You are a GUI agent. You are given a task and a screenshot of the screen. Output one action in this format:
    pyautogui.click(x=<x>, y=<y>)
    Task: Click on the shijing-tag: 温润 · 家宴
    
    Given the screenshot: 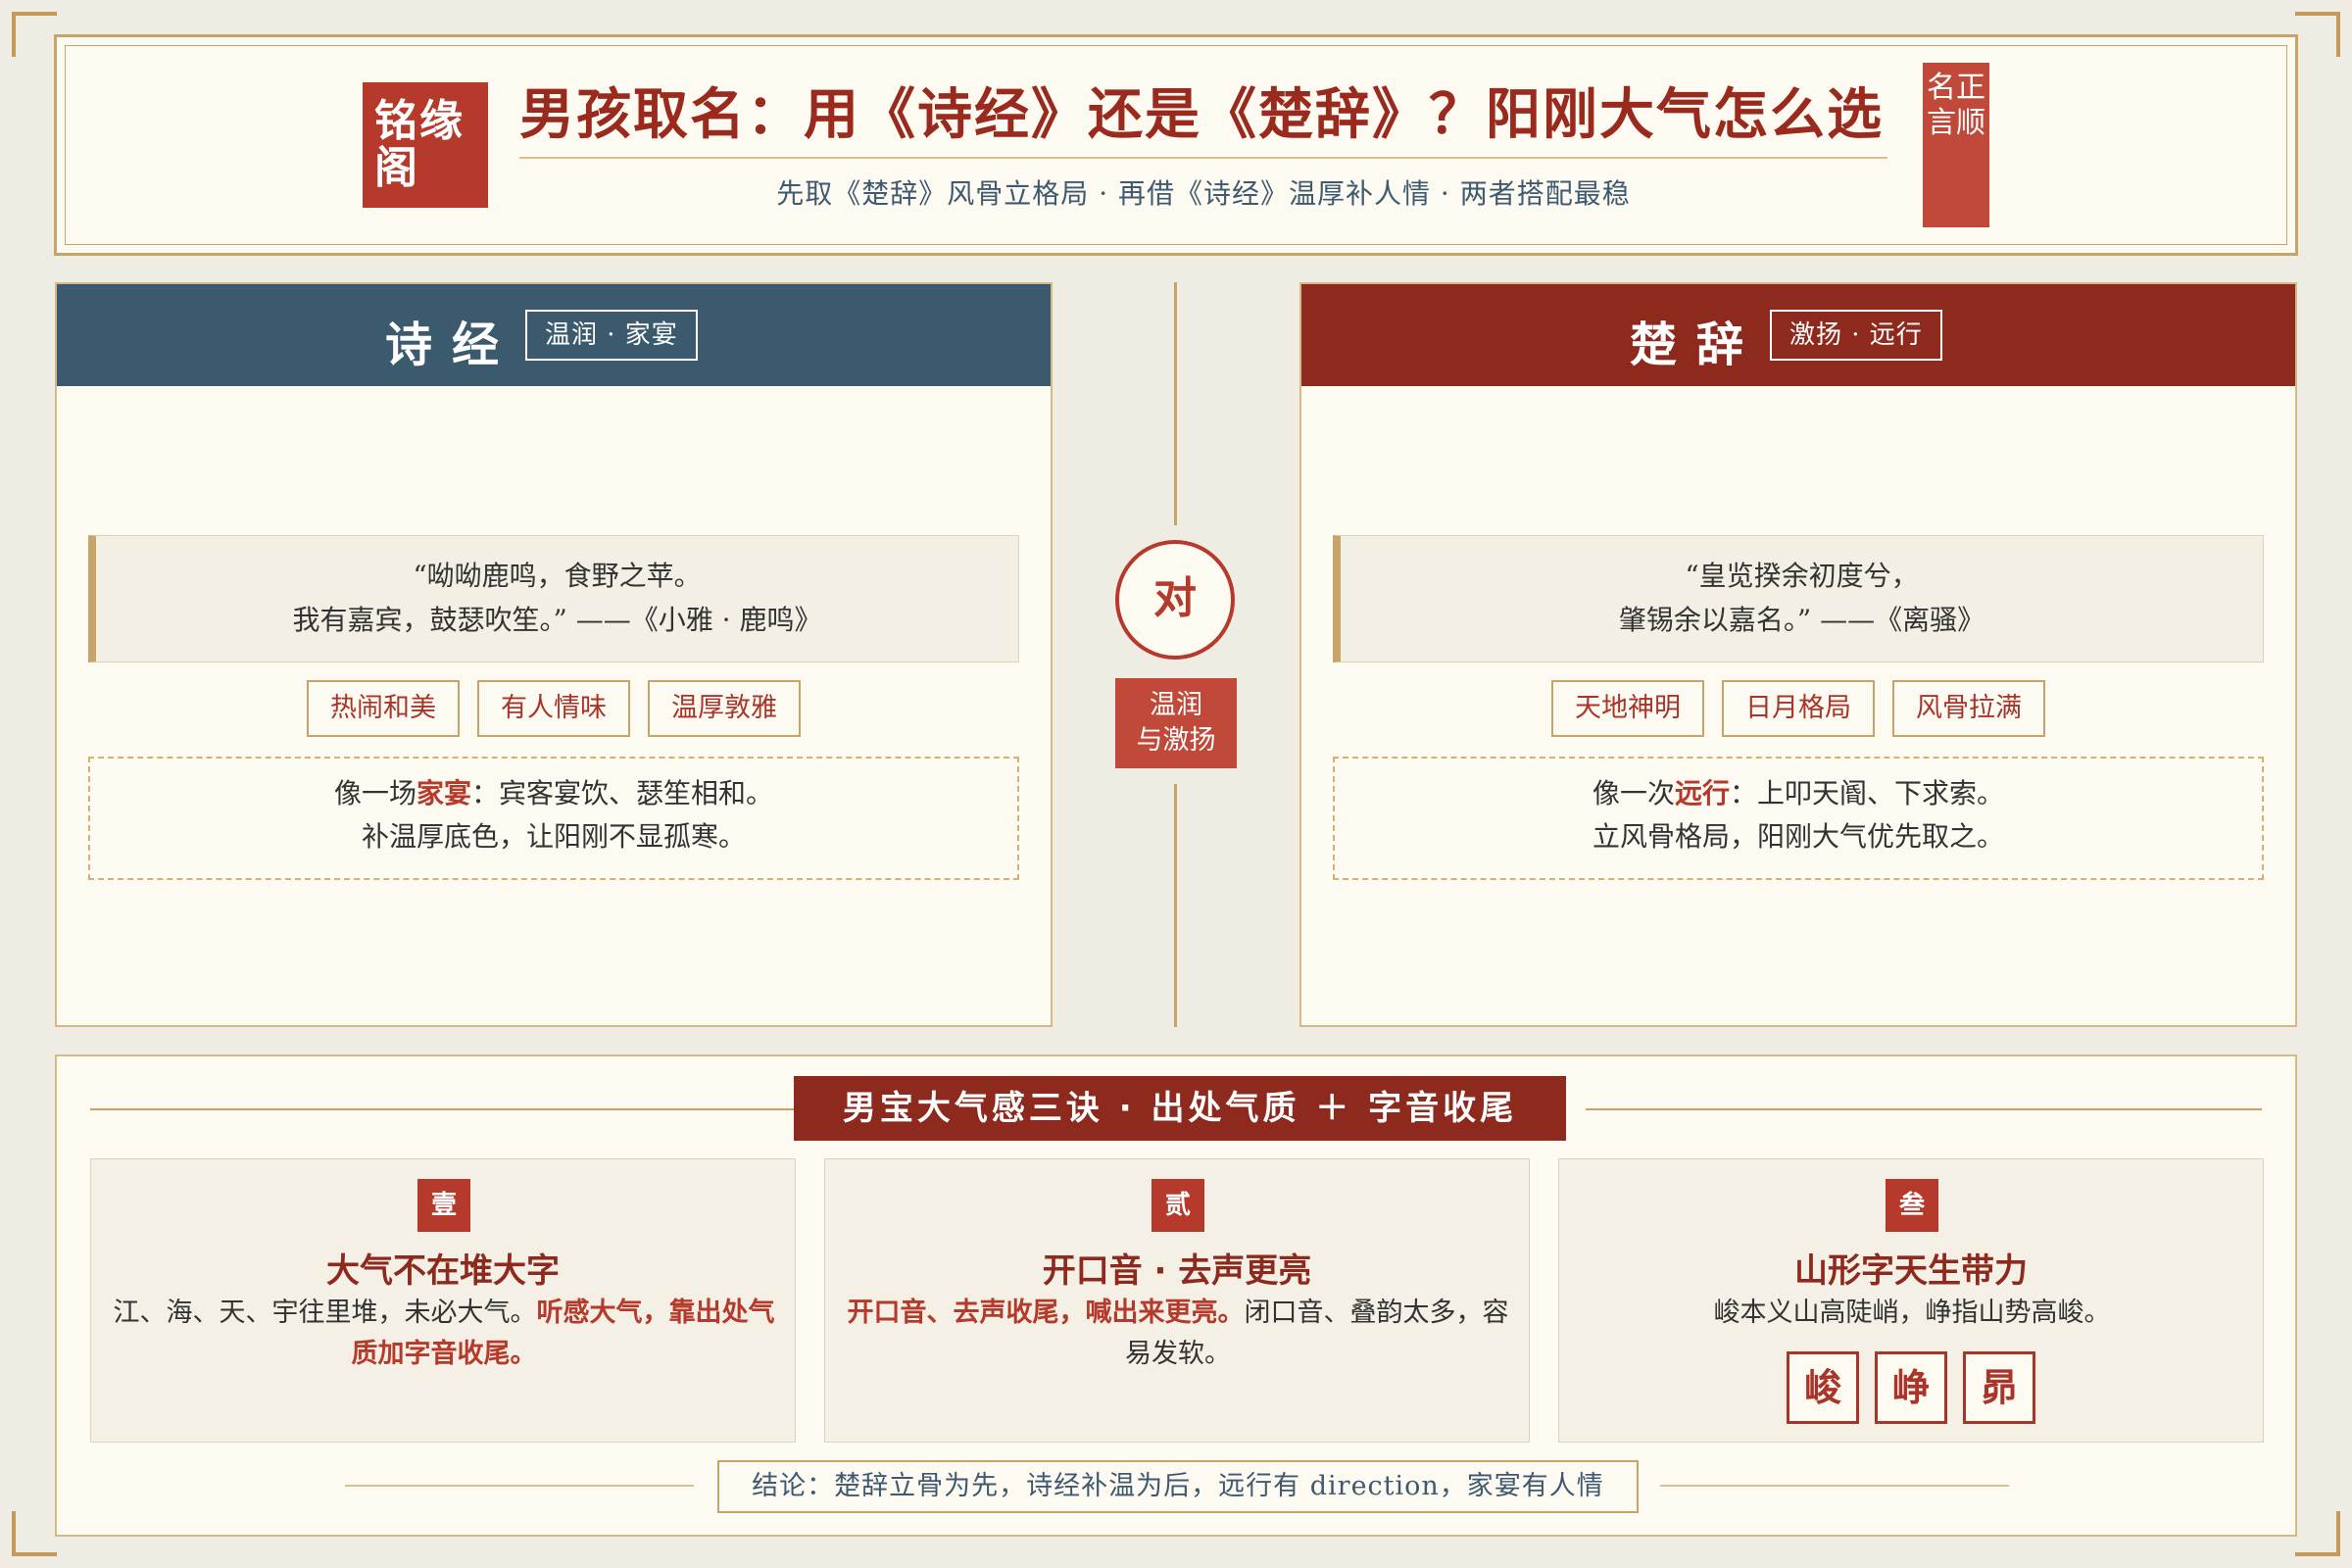 What is the action you would take?
    pyautogui.click(x=611, y=335)
    